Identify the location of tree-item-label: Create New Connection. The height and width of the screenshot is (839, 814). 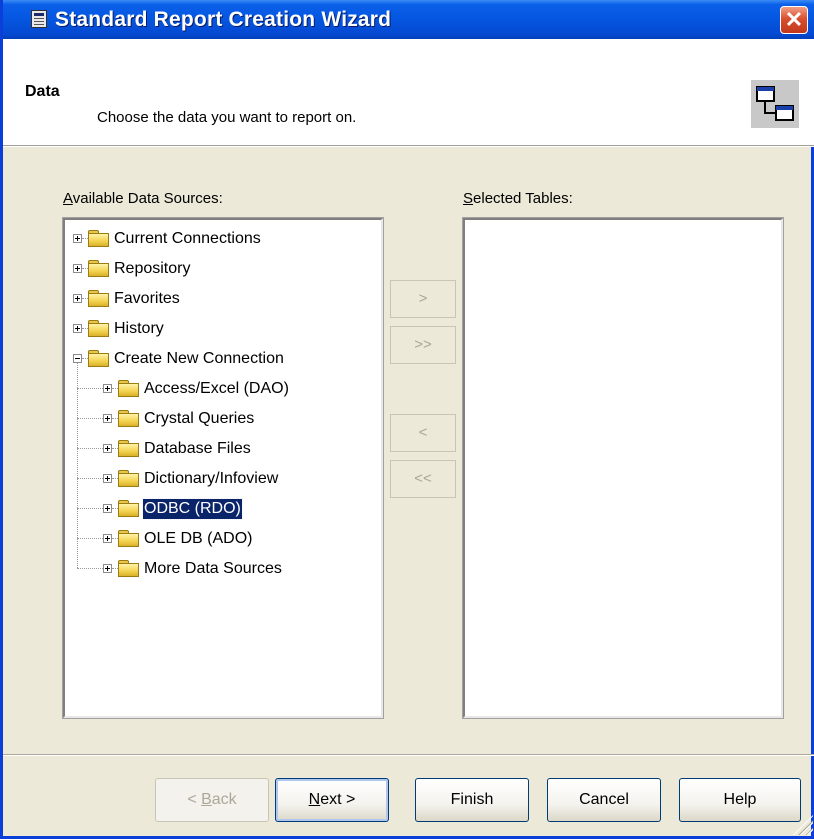
(199, 358).